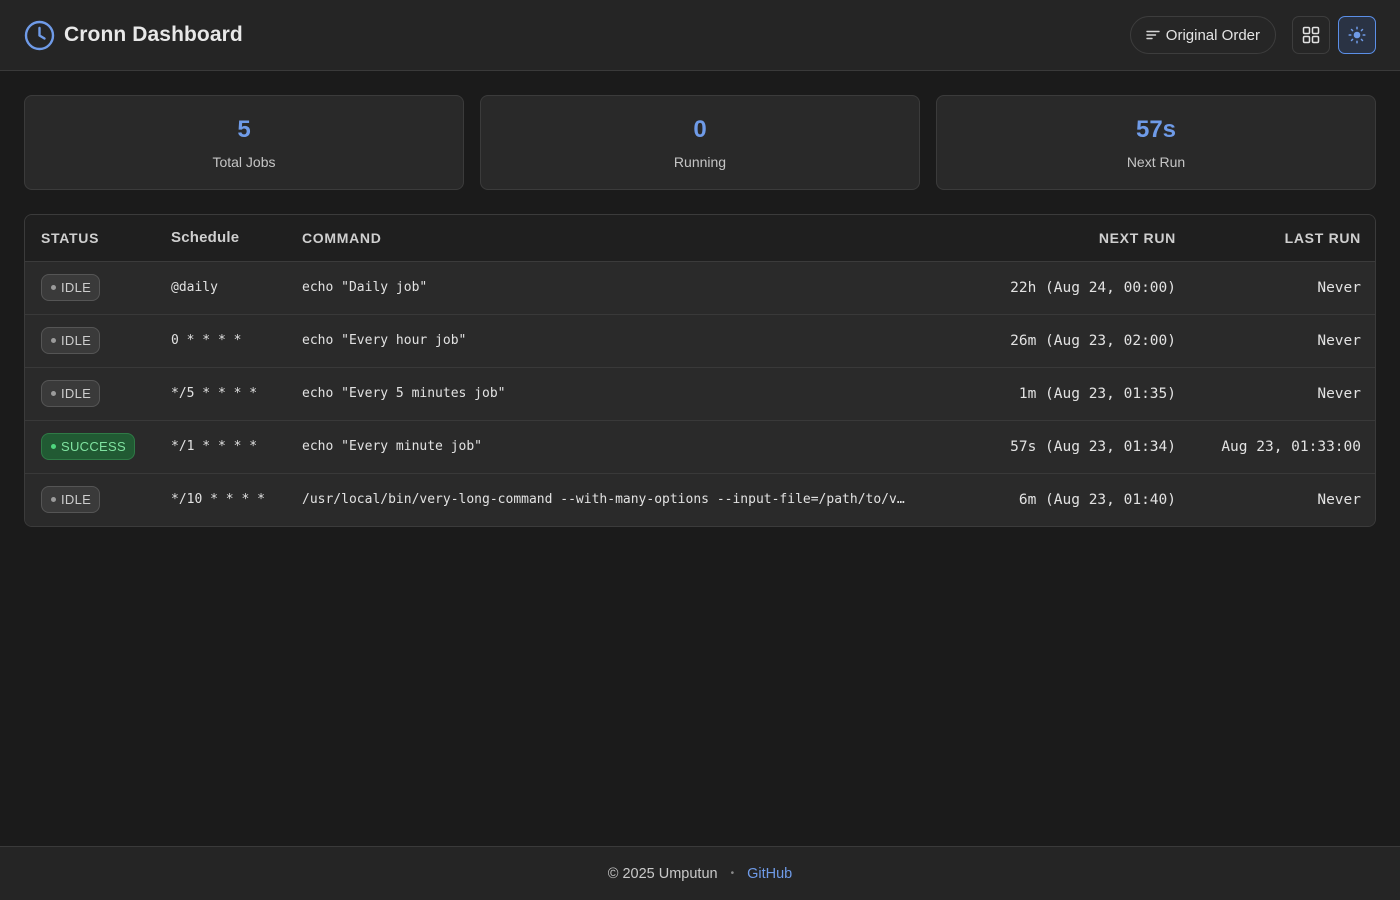 The width and height of the screenshot is (1400, 900). I want to click on schedule-cell: */5 * * * *, so click(220, 393).